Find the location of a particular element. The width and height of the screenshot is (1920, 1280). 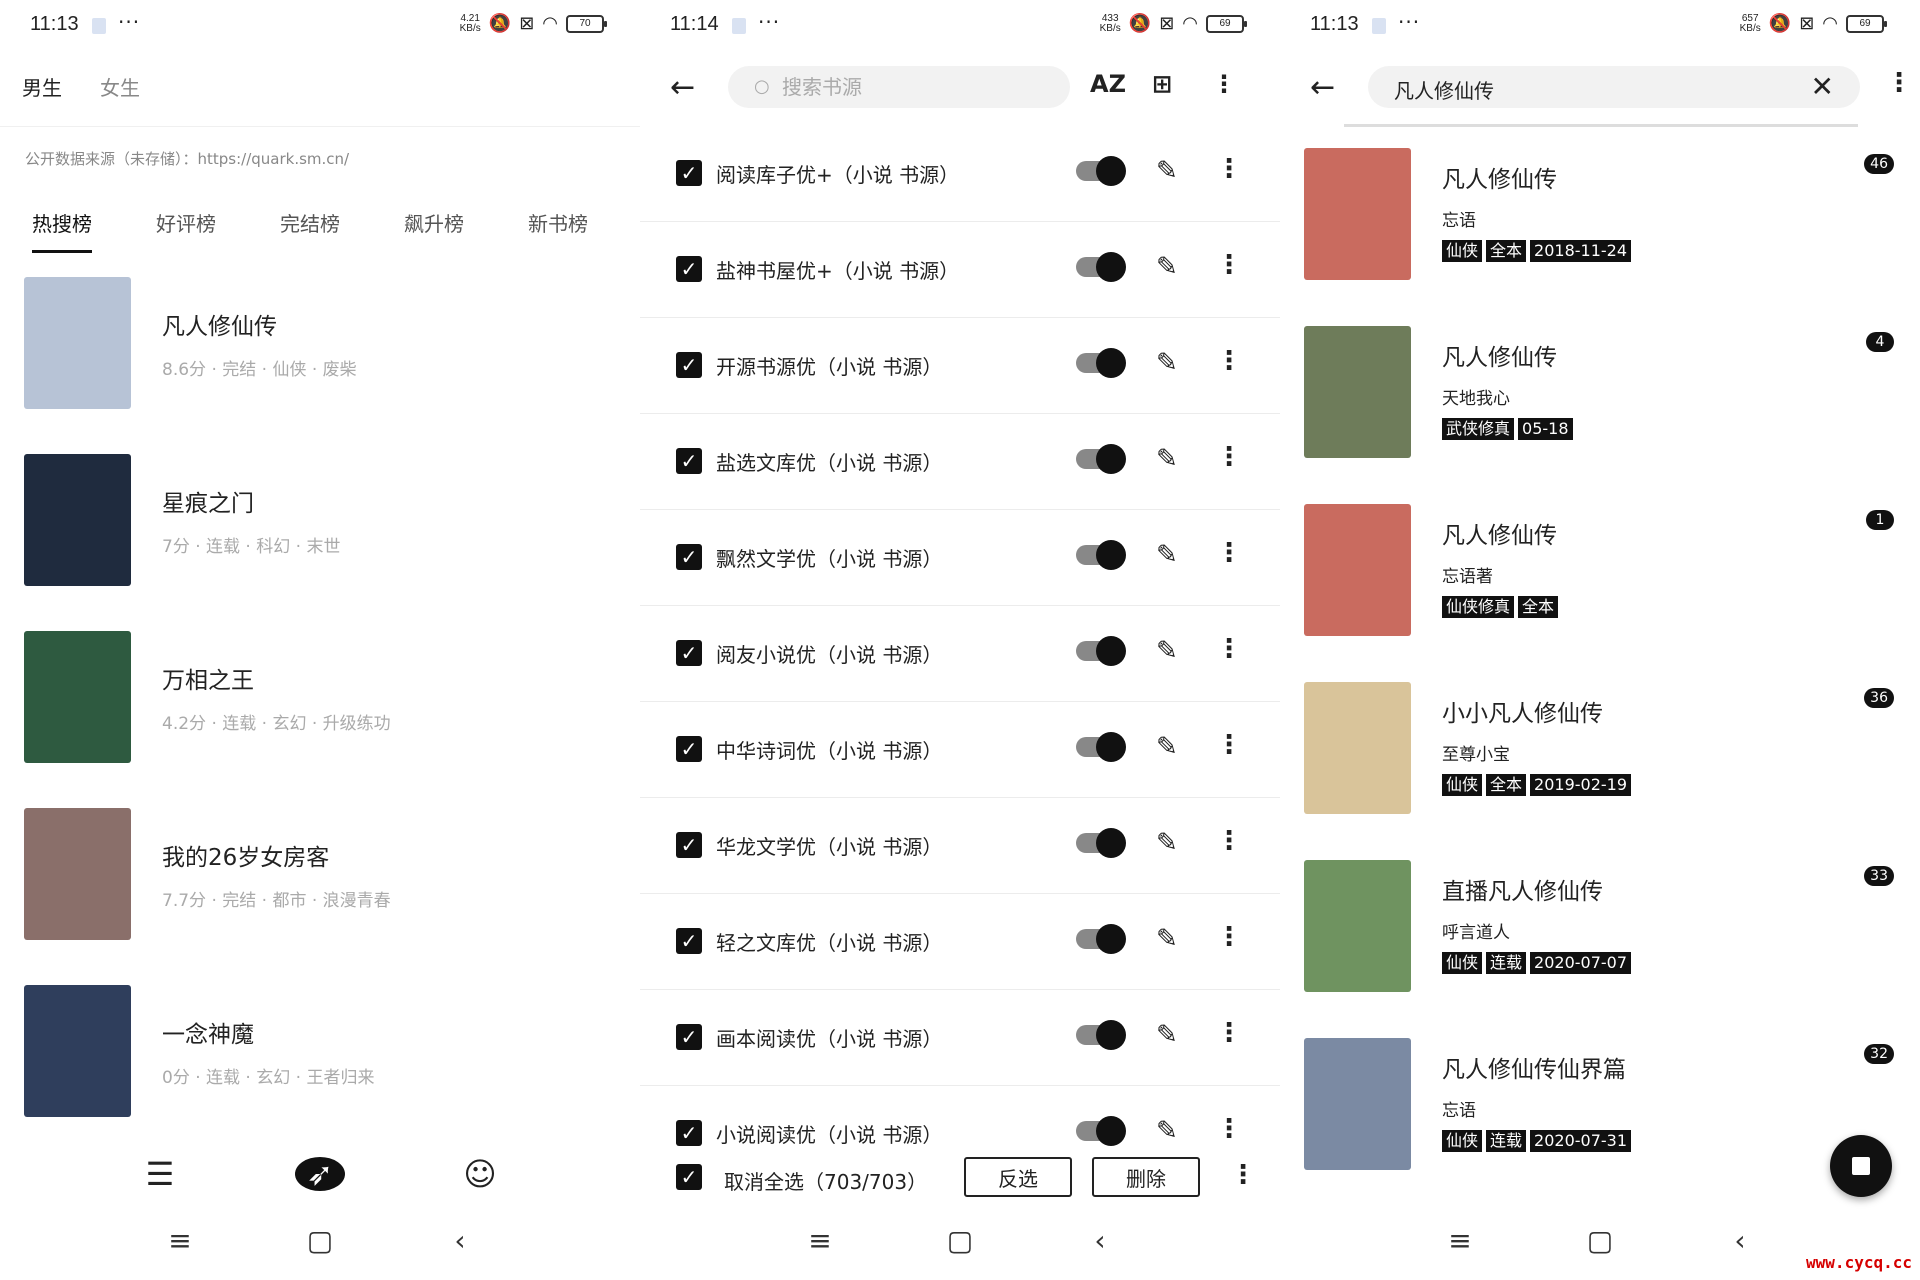

tab-top-rated: 好评榜 is located at coordinates (186, 222).